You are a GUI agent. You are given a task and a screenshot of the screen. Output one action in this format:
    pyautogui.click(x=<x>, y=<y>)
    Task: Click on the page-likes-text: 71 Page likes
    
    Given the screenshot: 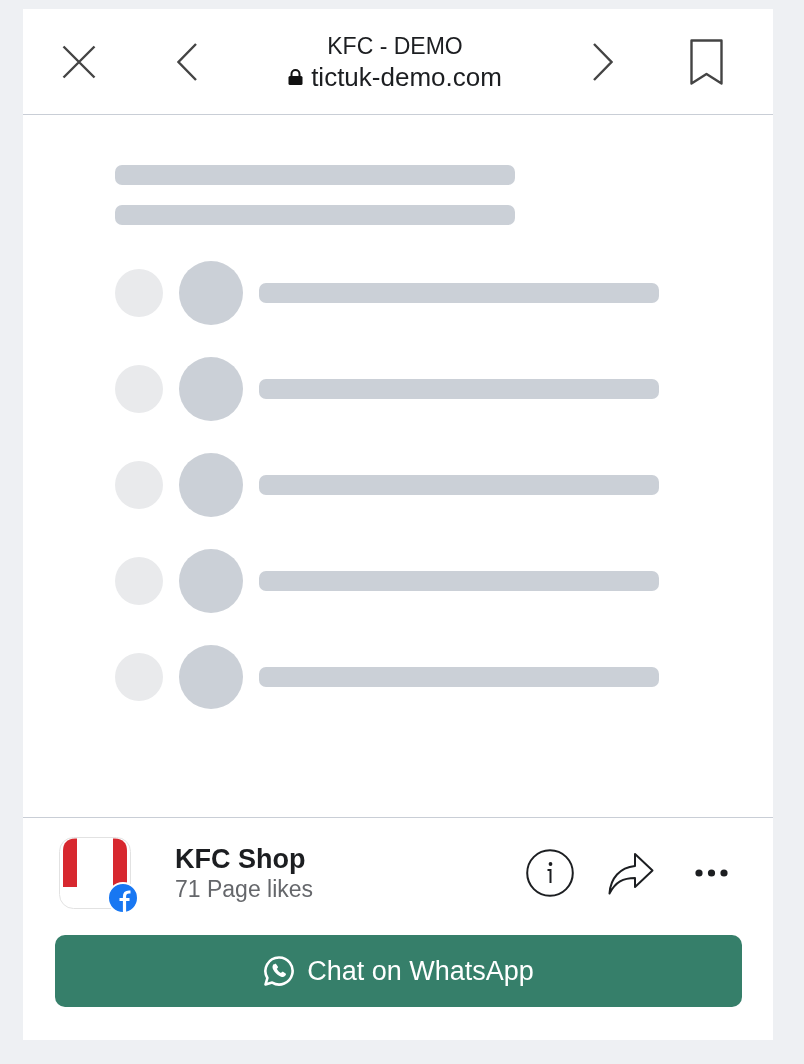 What is the action you would take?
    pyautogui.click(x=244, y=889)
    